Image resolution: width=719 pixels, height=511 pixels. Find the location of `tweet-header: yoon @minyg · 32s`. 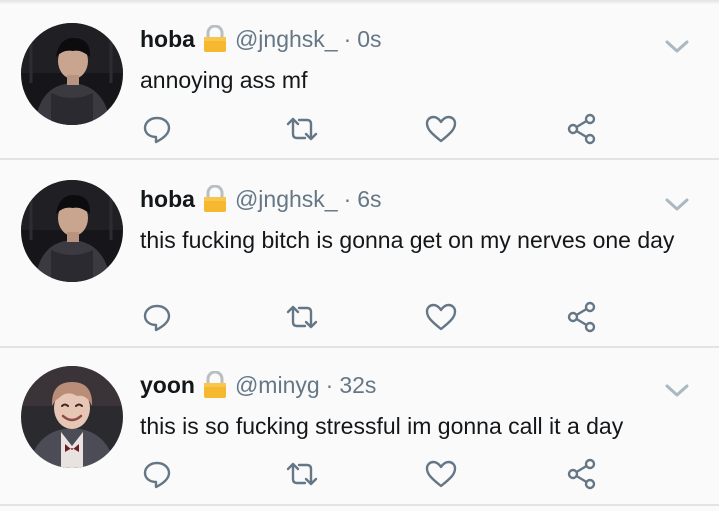

tweet-header: yoon @minyg · 32s is located at coordinates (258, 385).